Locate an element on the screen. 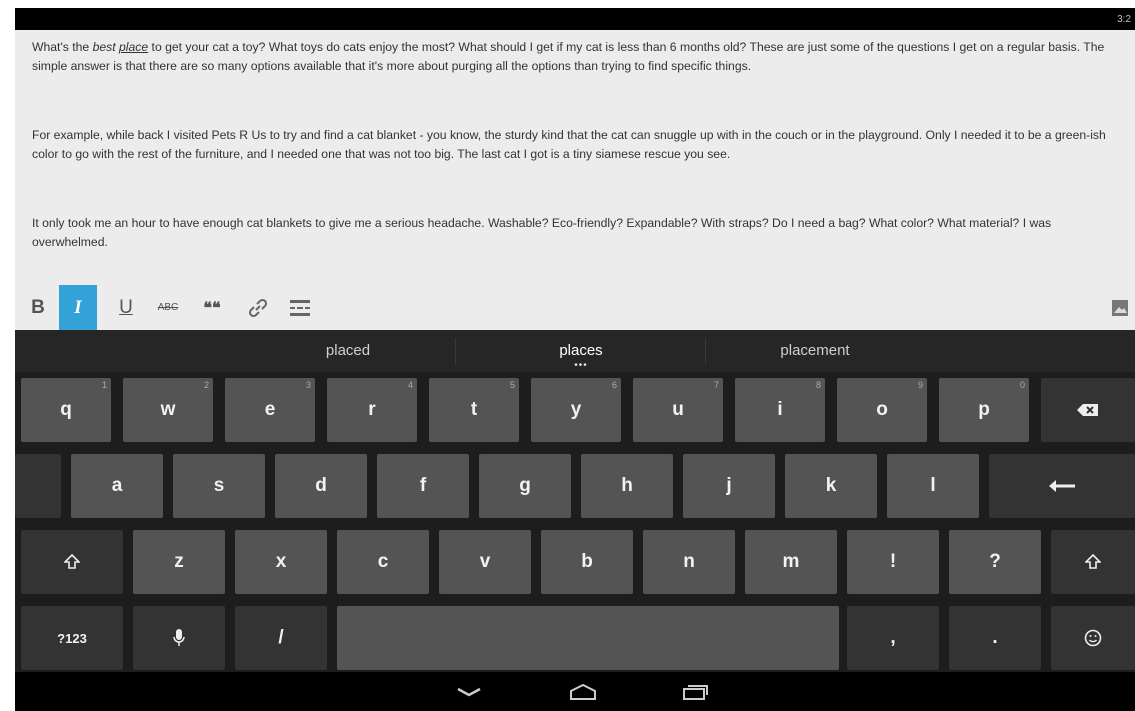  key-spacer-left is located at coordinates (38, 486).